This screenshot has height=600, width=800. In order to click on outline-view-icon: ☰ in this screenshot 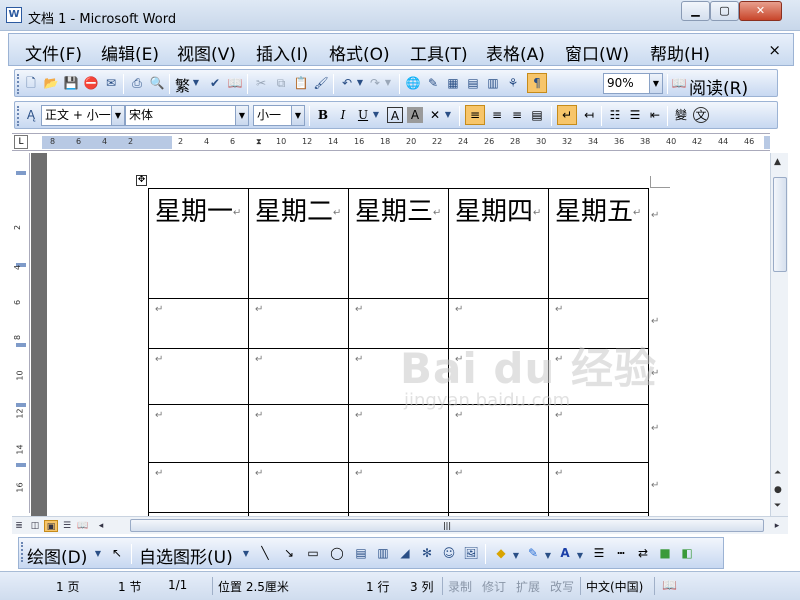, I will do `click(67, 526)`.